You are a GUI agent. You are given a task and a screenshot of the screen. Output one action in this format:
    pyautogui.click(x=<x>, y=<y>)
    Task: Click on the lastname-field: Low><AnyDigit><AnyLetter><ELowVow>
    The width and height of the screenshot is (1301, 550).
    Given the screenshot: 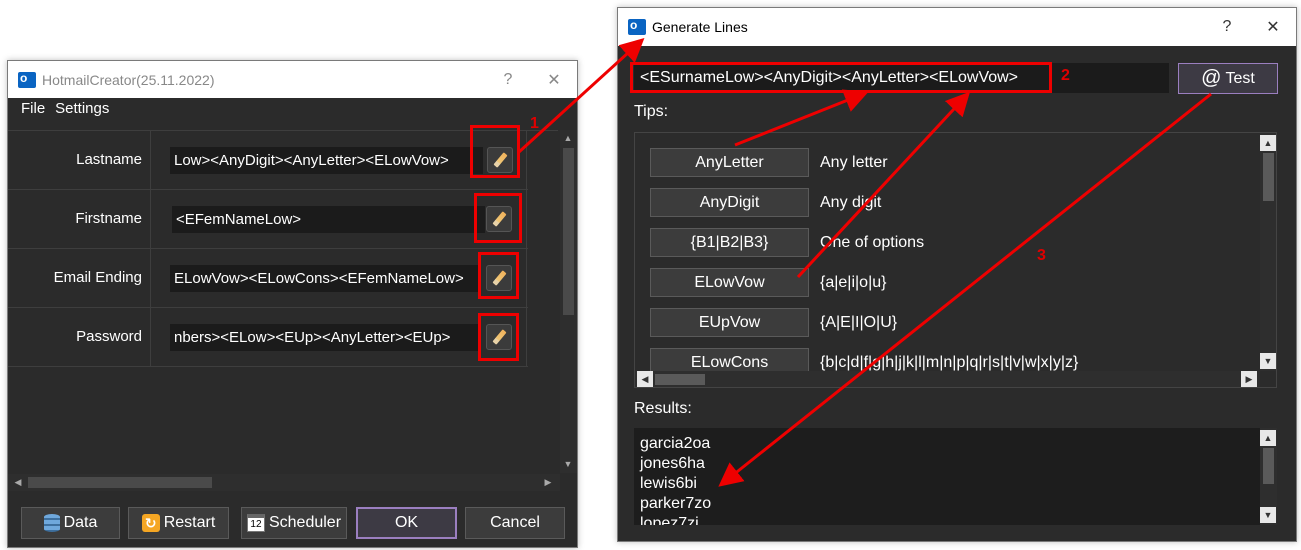 What is the action you would take?
    pyautogui.click(x=326, y=160)
    